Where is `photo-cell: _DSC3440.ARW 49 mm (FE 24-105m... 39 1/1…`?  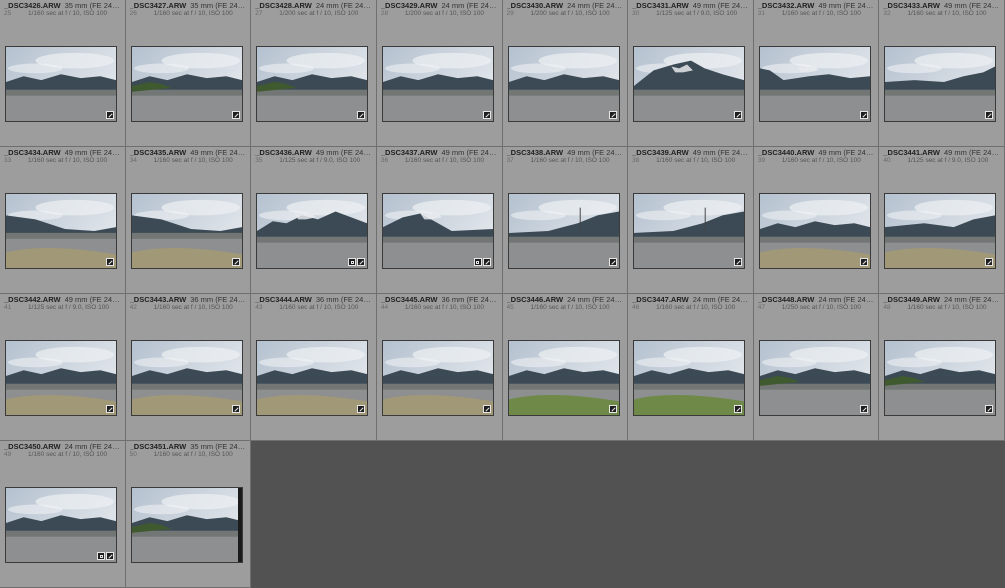 photo-cell: _DSC3440.ARW 49 mm (FE 24-105m... 39 1/1… is located at coordinates (816, 220).